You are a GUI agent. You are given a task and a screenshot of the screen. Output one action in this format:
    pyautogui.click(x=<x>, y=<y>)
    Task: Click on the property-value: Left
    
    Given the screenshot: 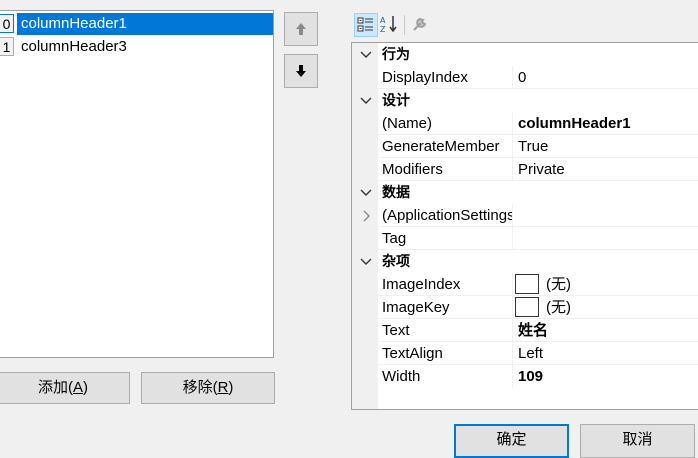 What is the action you would take?
    pyautogui.click(x=528, y=353)
    